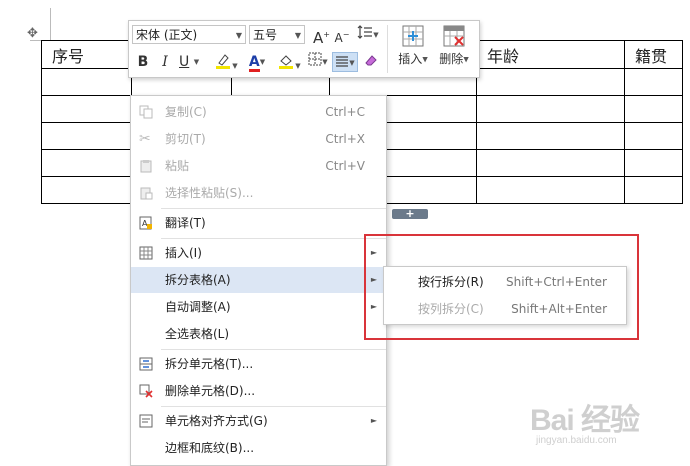  I want to click on insert-label: 插入, so click(410, 59).